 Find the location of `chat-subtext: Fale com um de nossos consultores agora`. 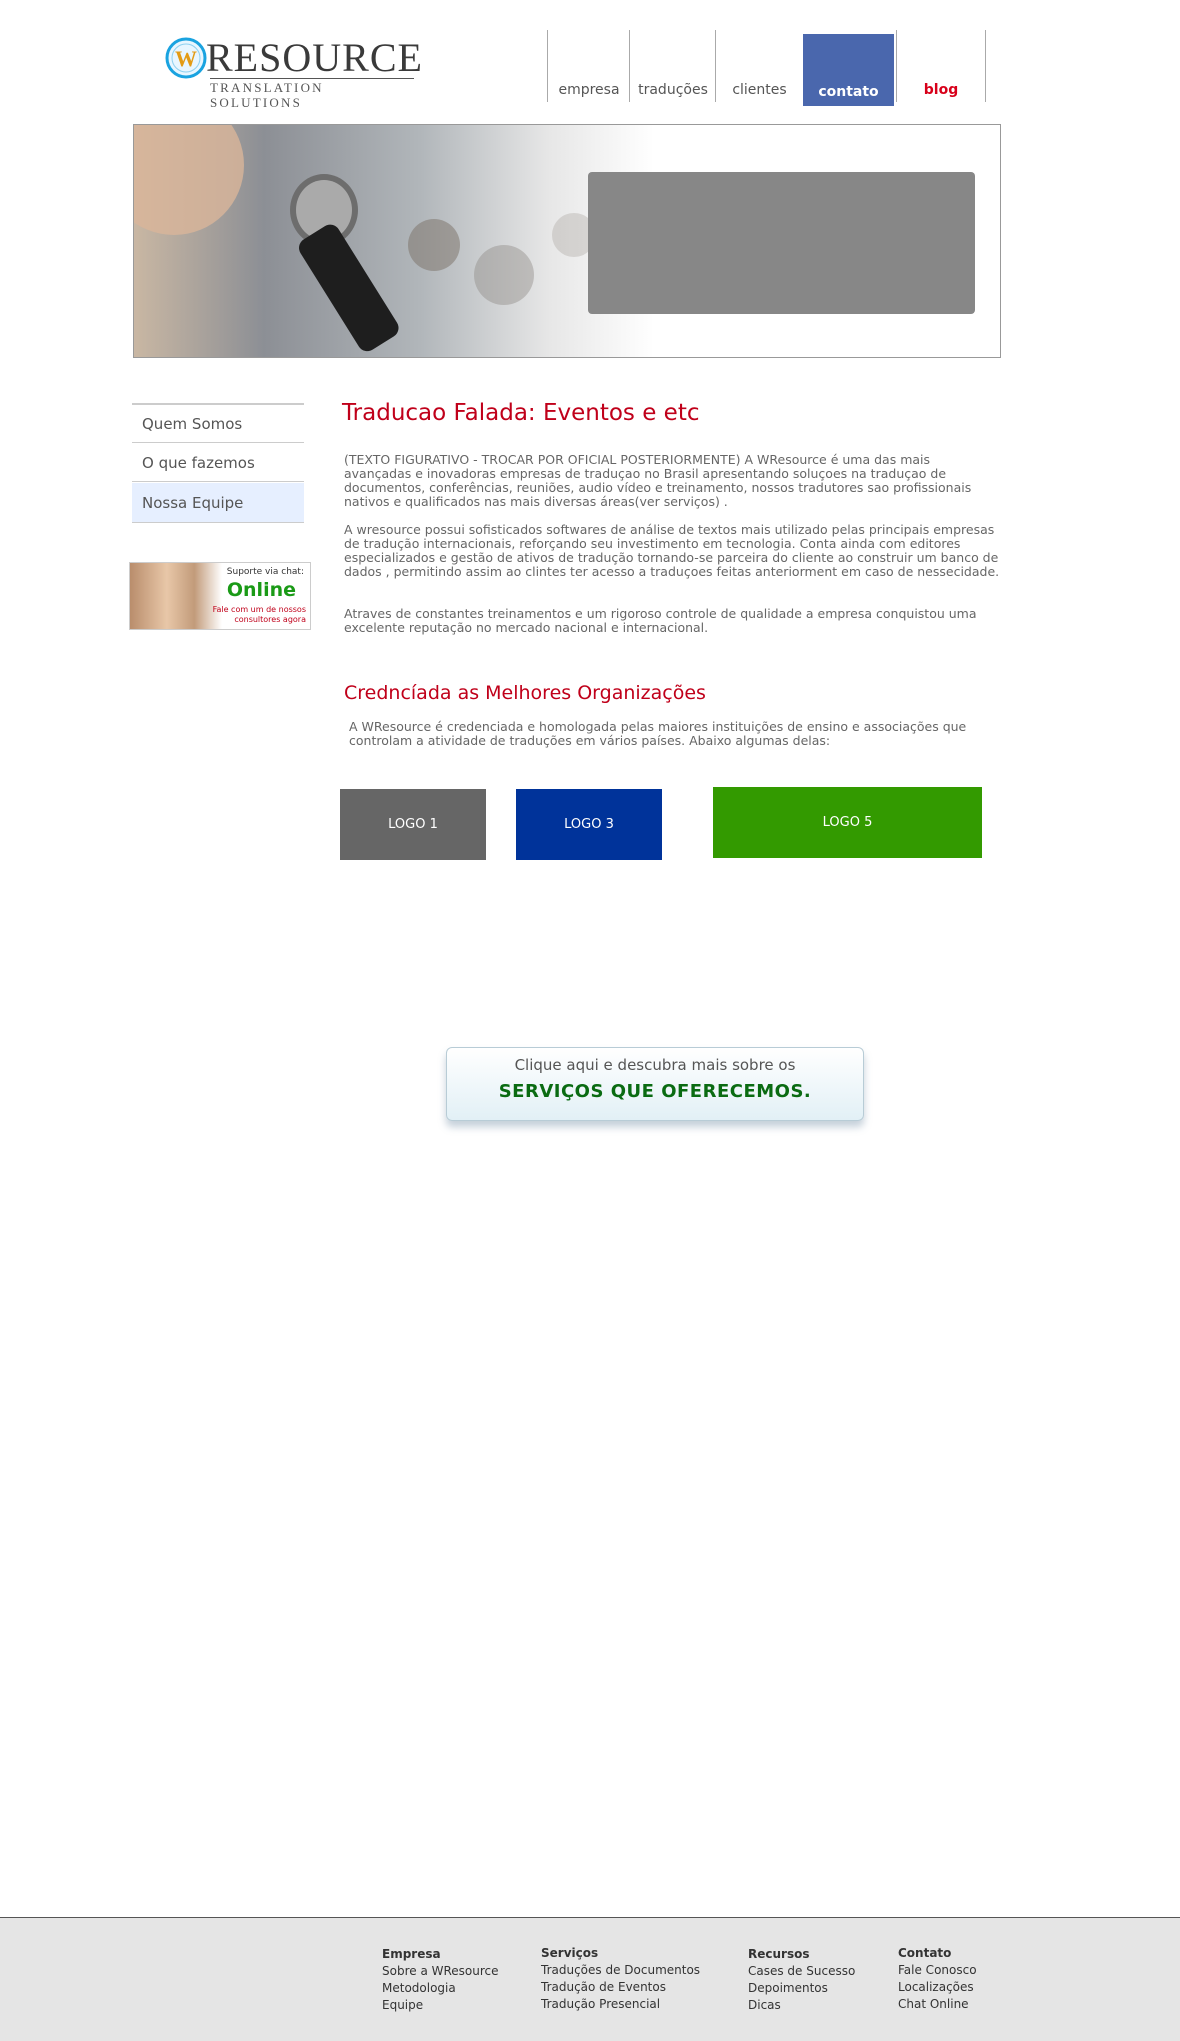

chat-subtext: Fale com um de nossos consultores agora is located at coordinates (259, 614).